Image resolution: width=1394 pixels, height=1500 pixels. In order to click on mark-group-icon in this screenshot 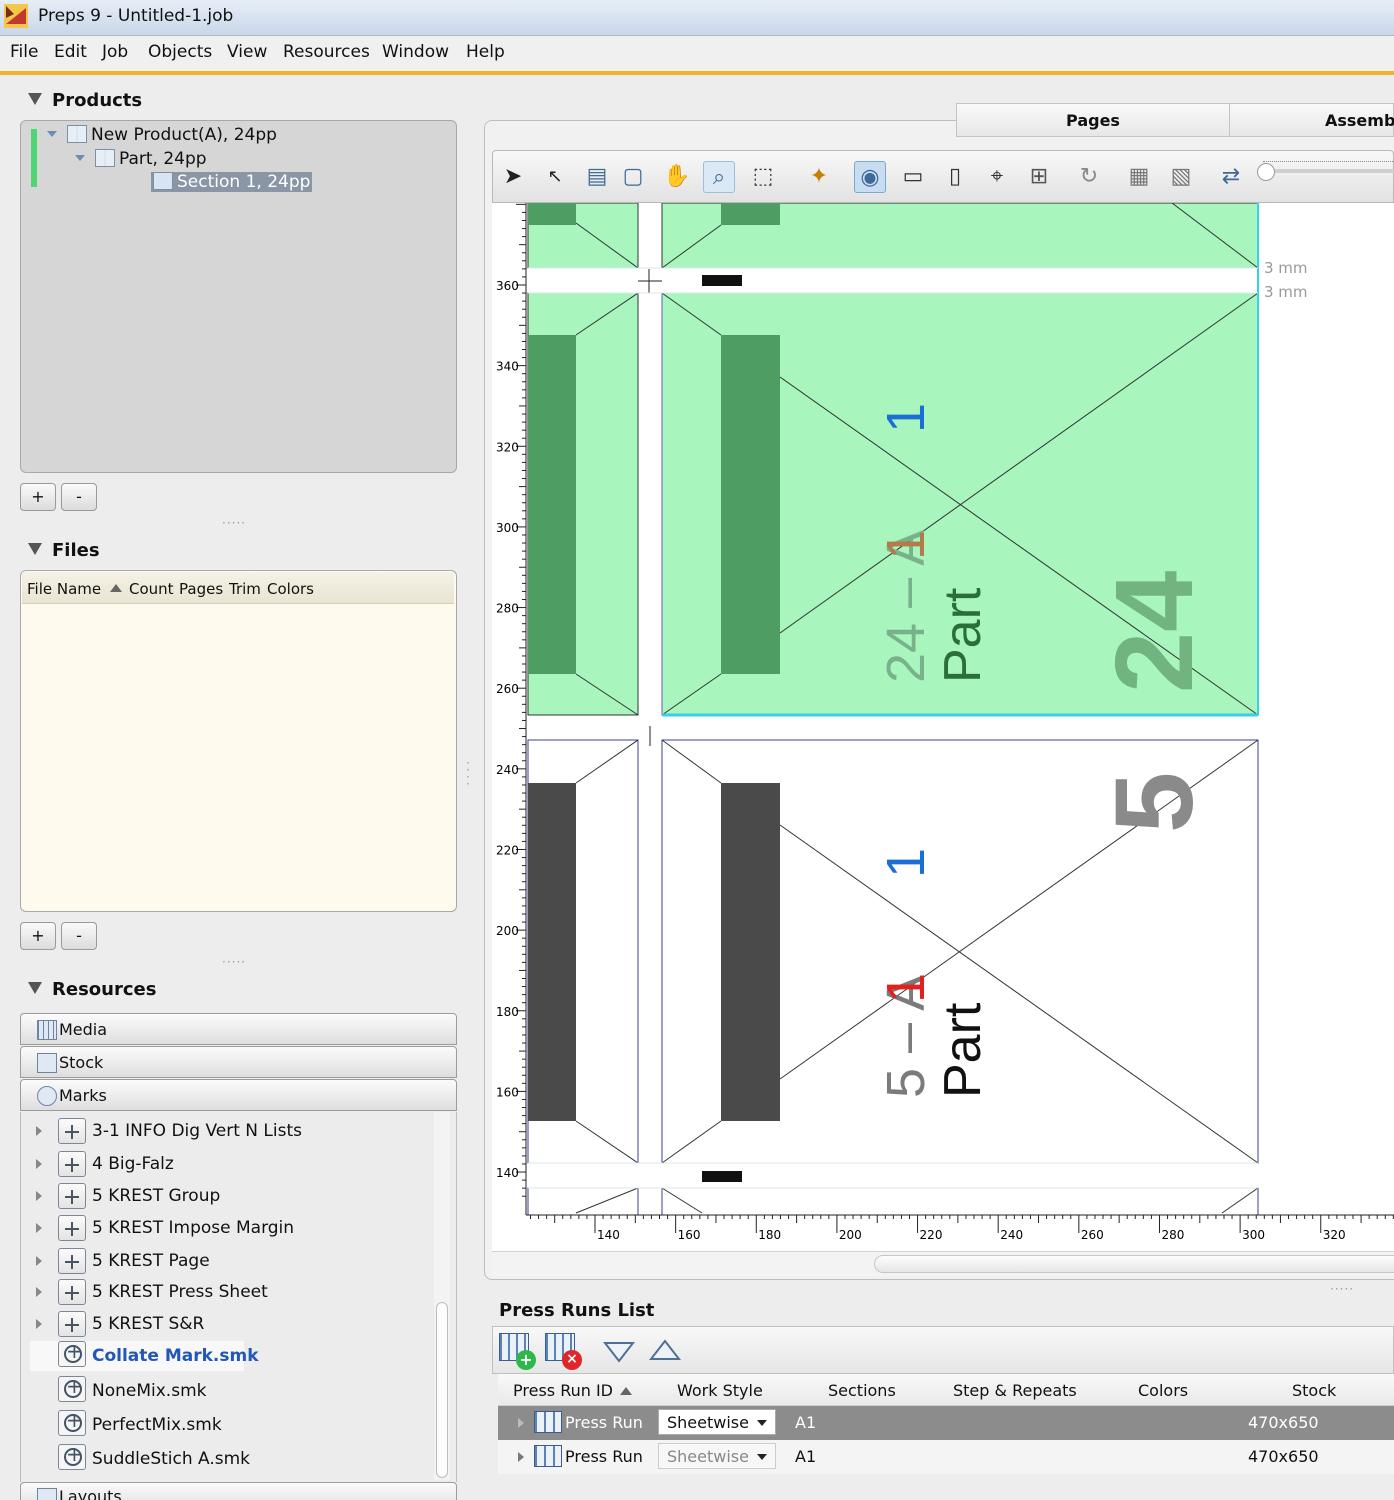, I will do `click(72, 1261)`.